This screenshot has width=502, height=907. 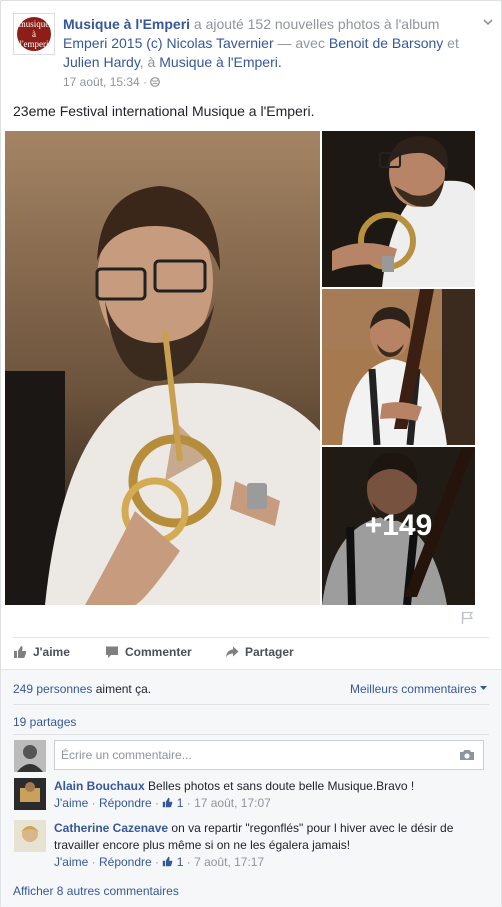 I want to click on comment-icon, so click(x=112, y=652).